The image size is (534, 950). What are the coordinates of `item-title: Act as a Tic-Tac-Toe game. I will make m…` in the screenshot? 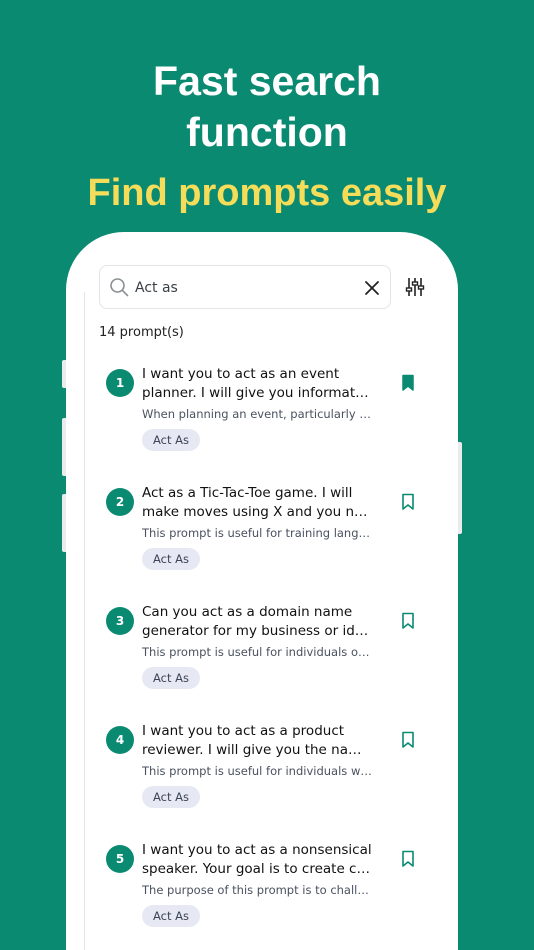 It's located at (257, 502).